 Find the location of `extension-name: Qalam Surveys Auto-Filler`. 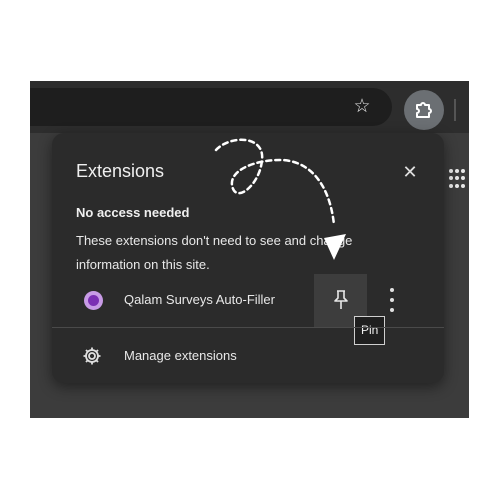

extension-name: Qalam Surveys Auto-Filler is located at coordinates (199, 299).